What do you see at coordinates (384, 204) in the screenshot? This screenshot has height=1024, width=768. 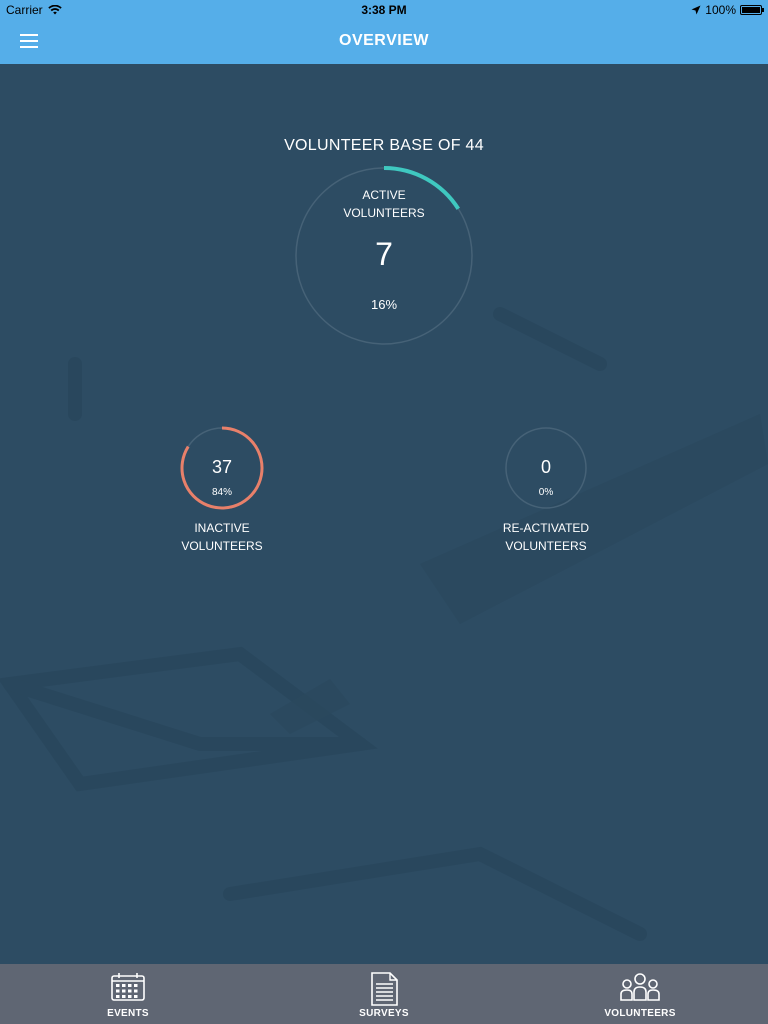 I see `active-volunteers-label: ACTIVE VOLUNTEERS` at bounding box center [384, 204].